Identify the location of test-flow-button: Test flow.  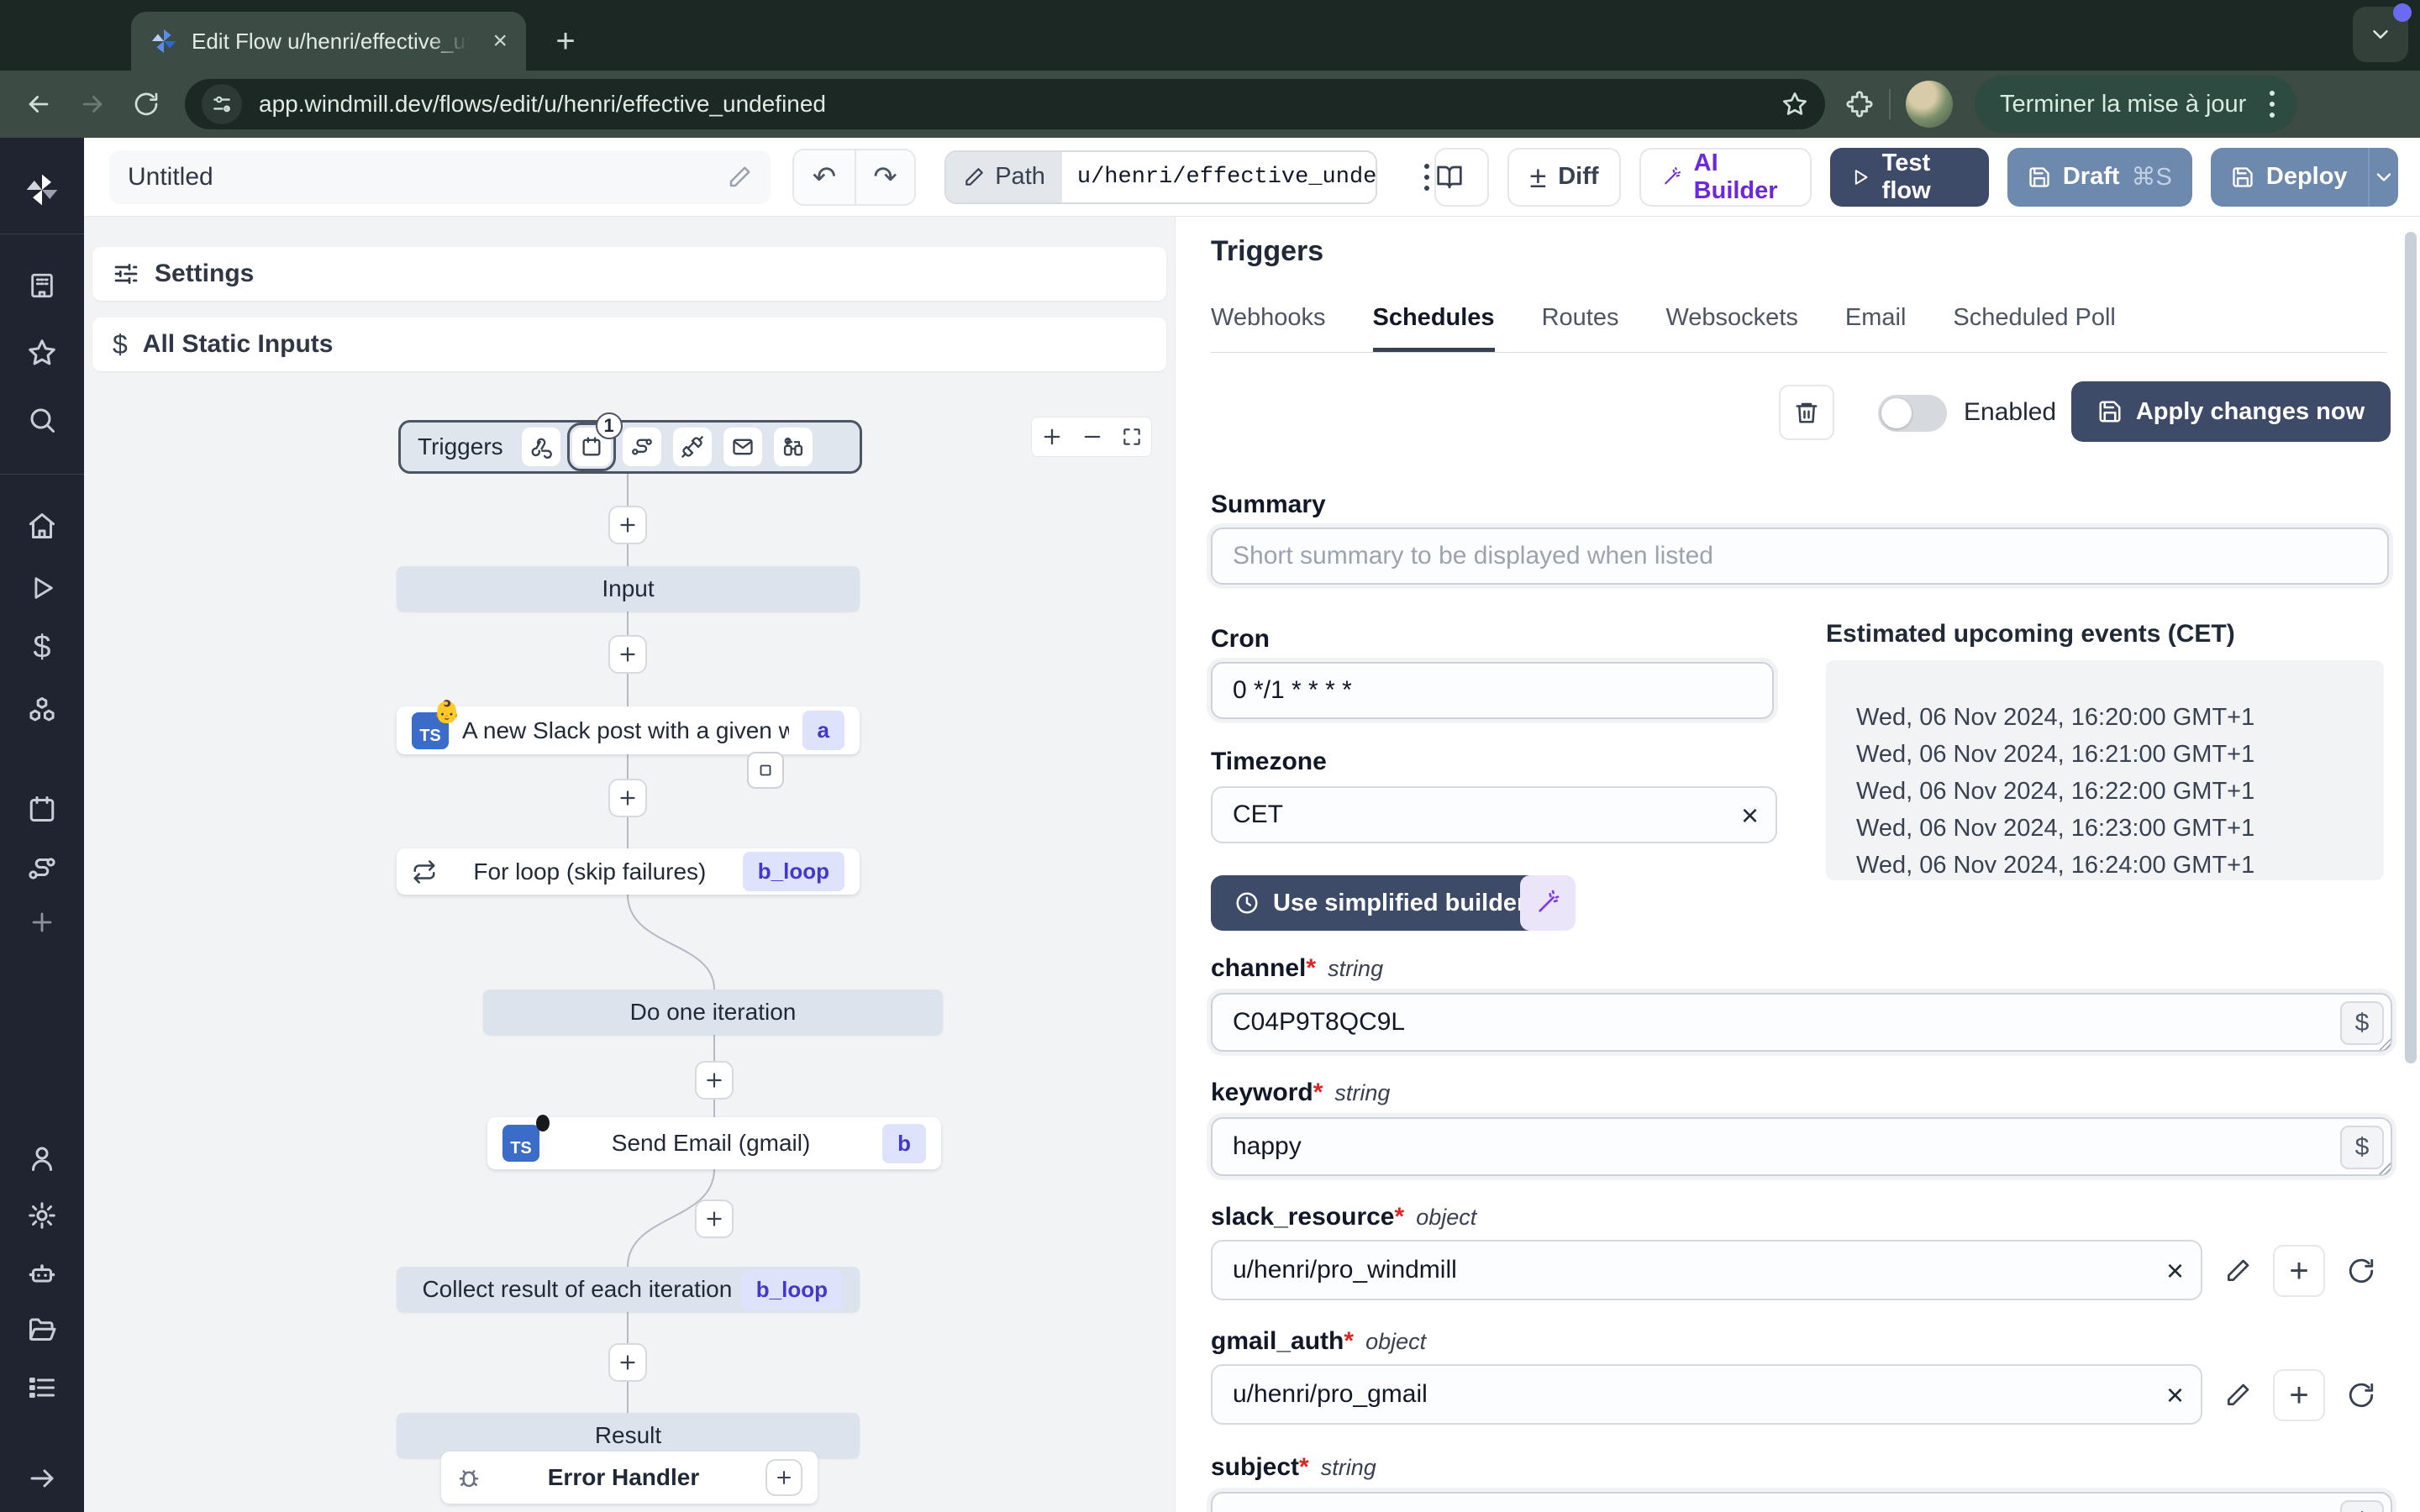
(1910, 177).